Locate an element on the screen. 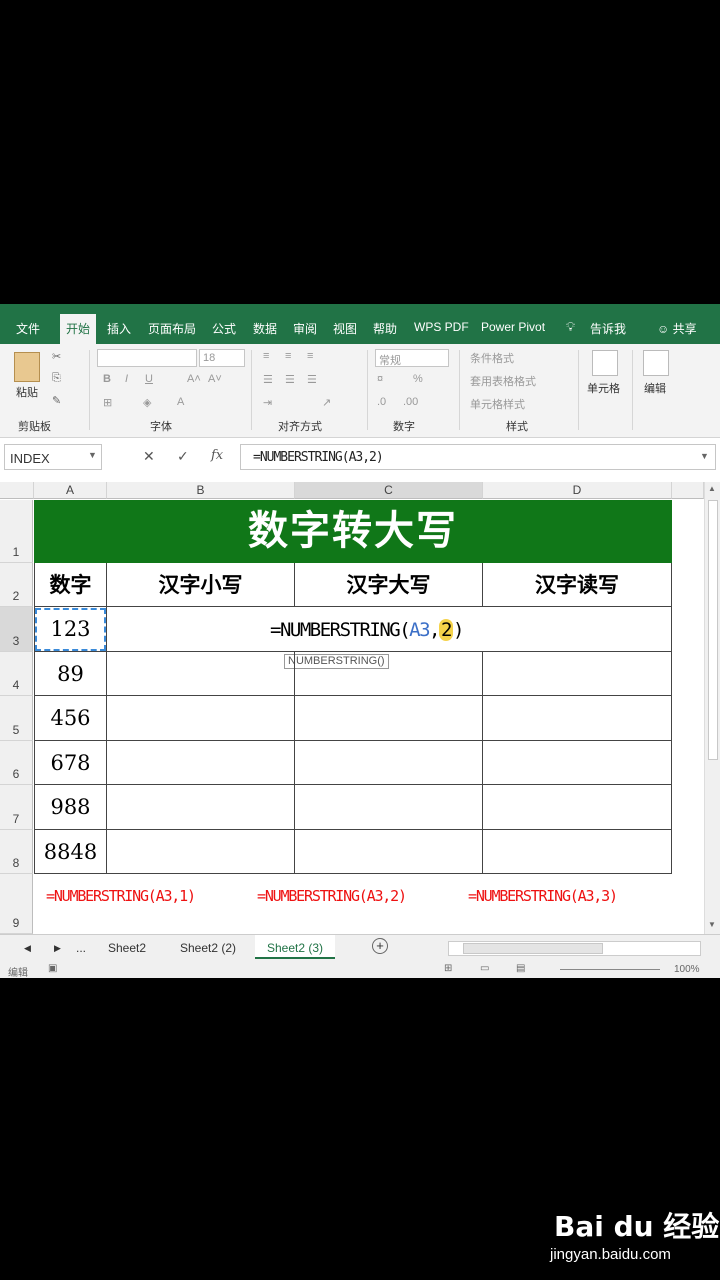 Image resolution: width=720 pixels, height=1280 pixels. italic-icon: I is located at coordinates (126, 379).